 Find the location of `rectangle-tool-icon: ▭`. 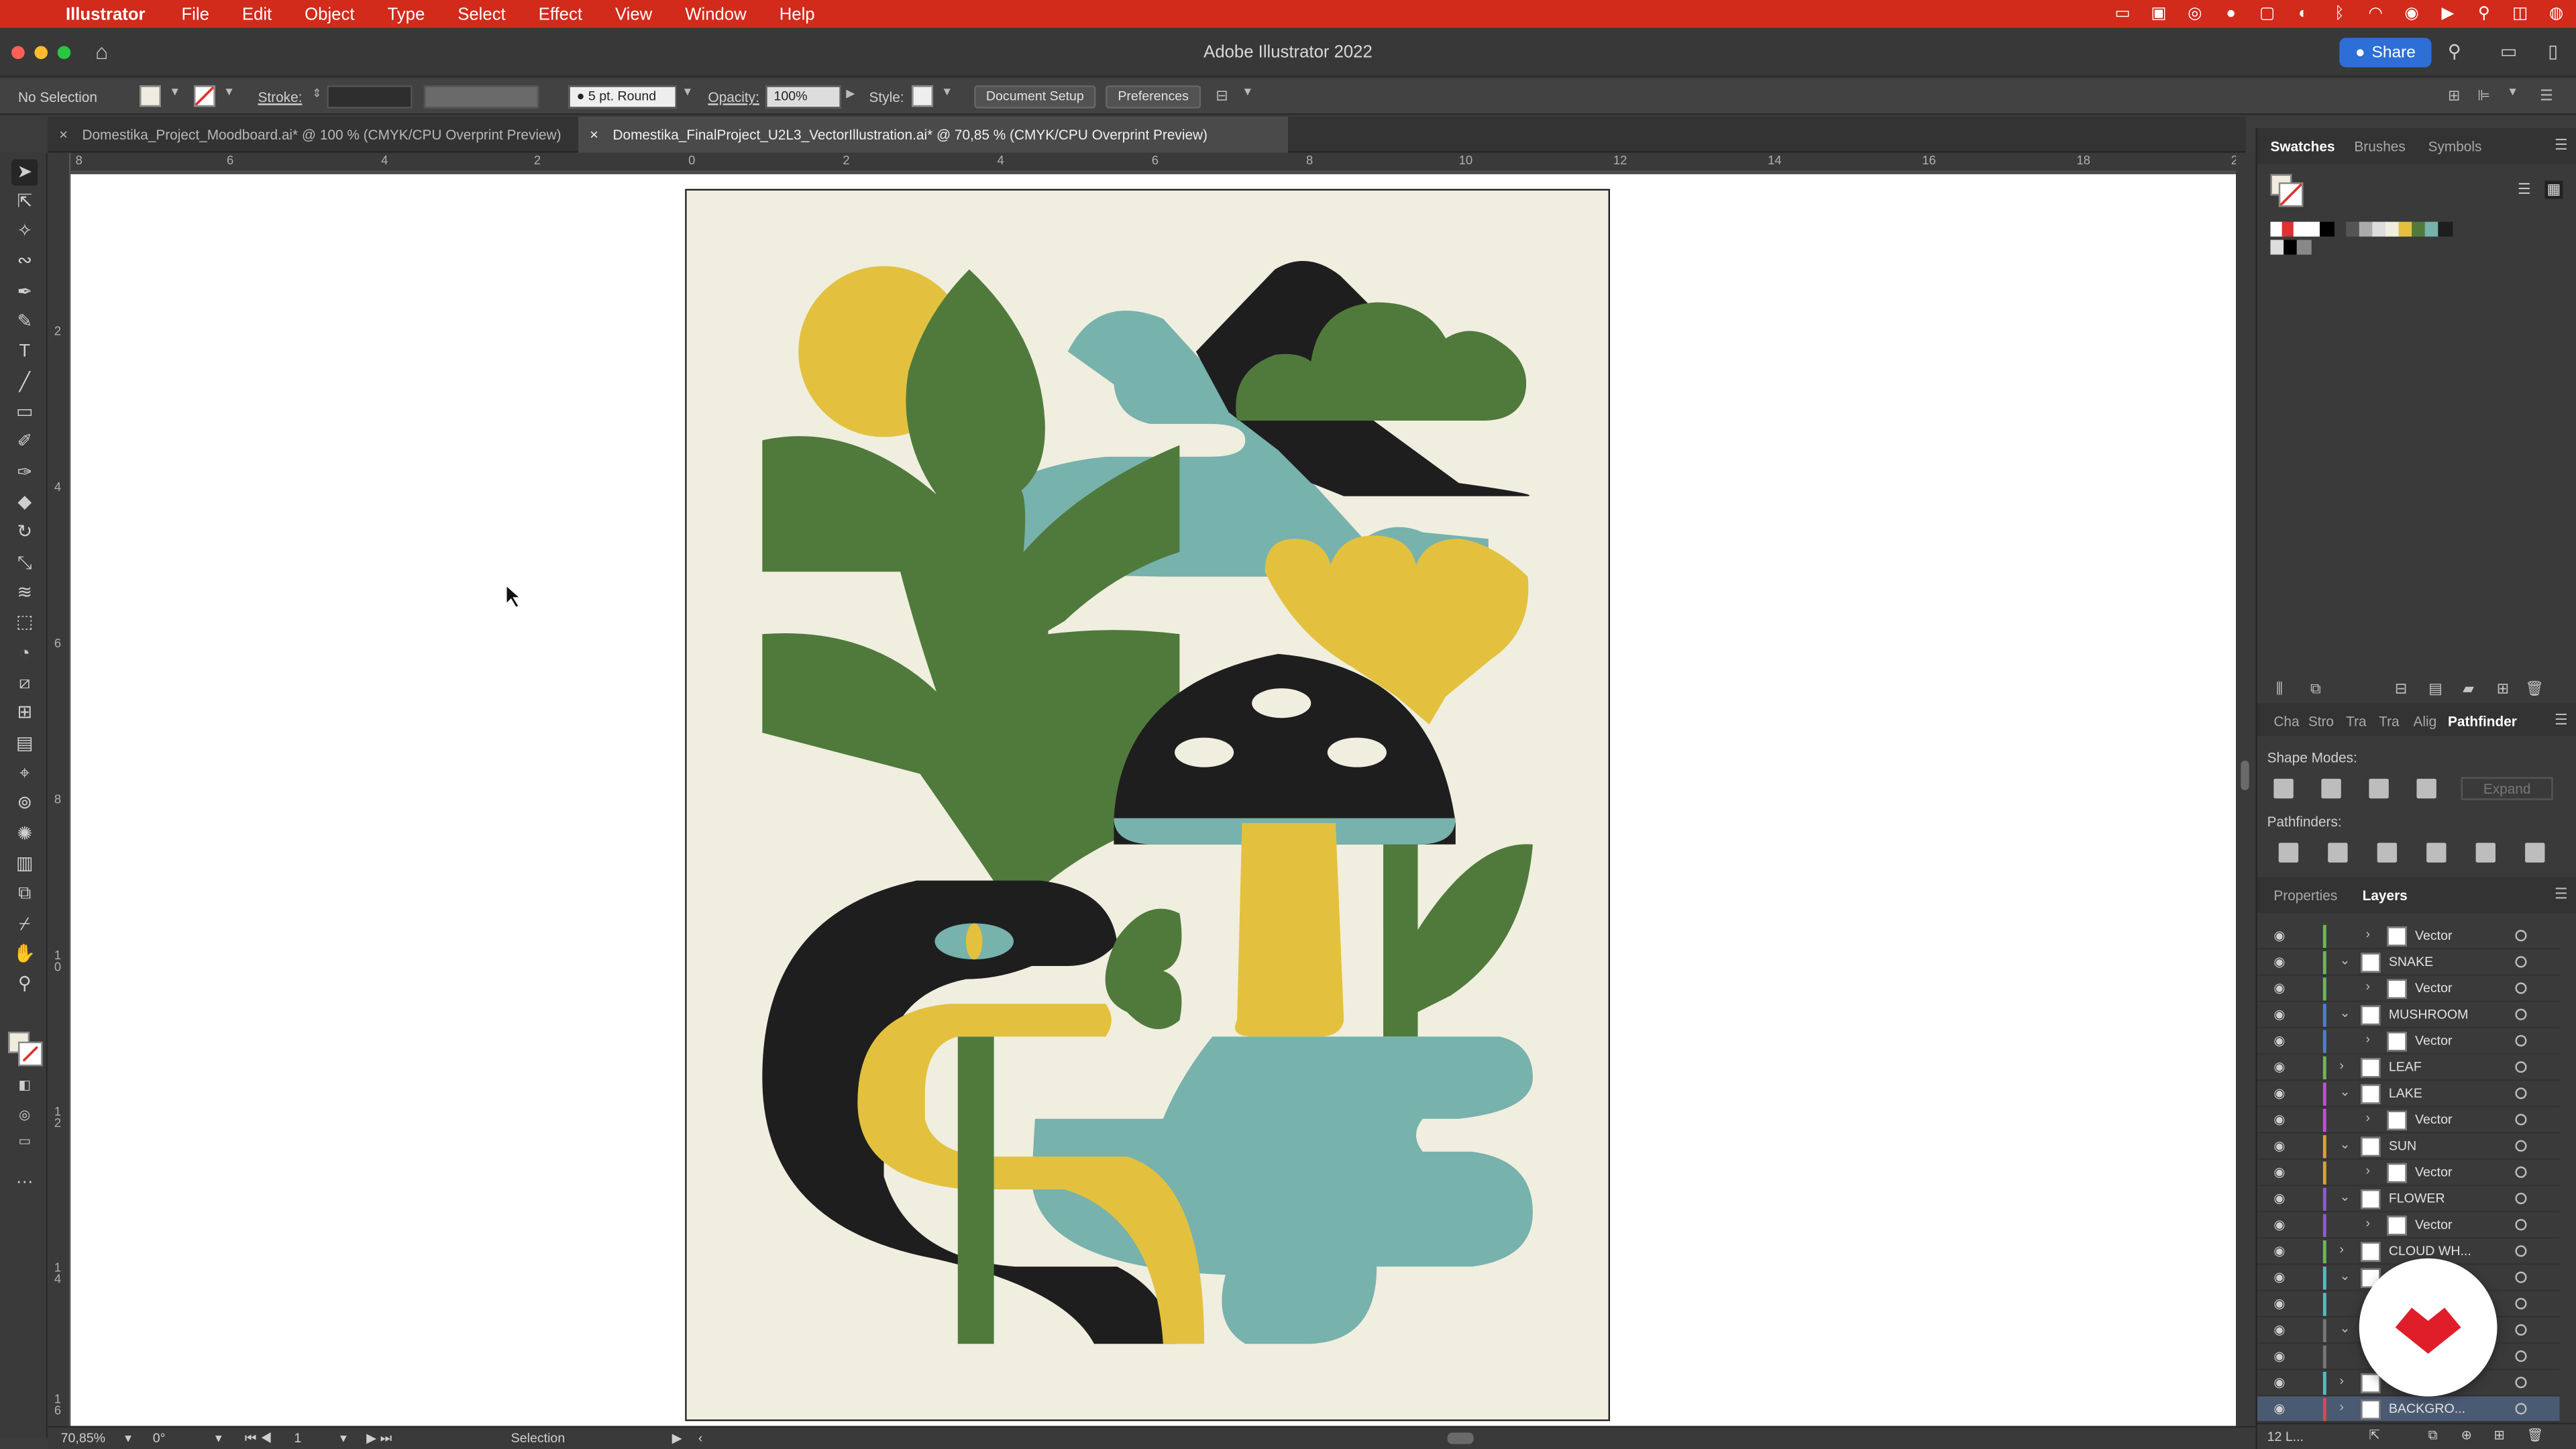

rectangle-tool-icon: ▭ is located at coordinates (24, 412).